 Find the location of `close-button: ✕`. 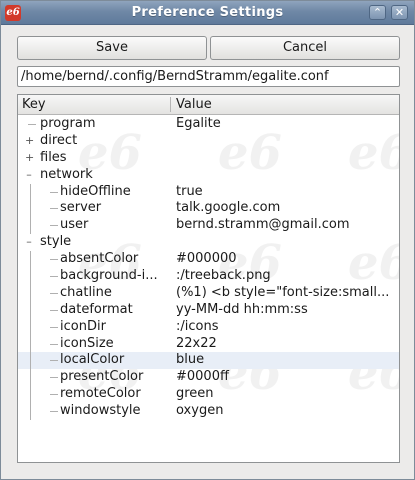

close-button: ✕ is located at coordinates (399, 12).